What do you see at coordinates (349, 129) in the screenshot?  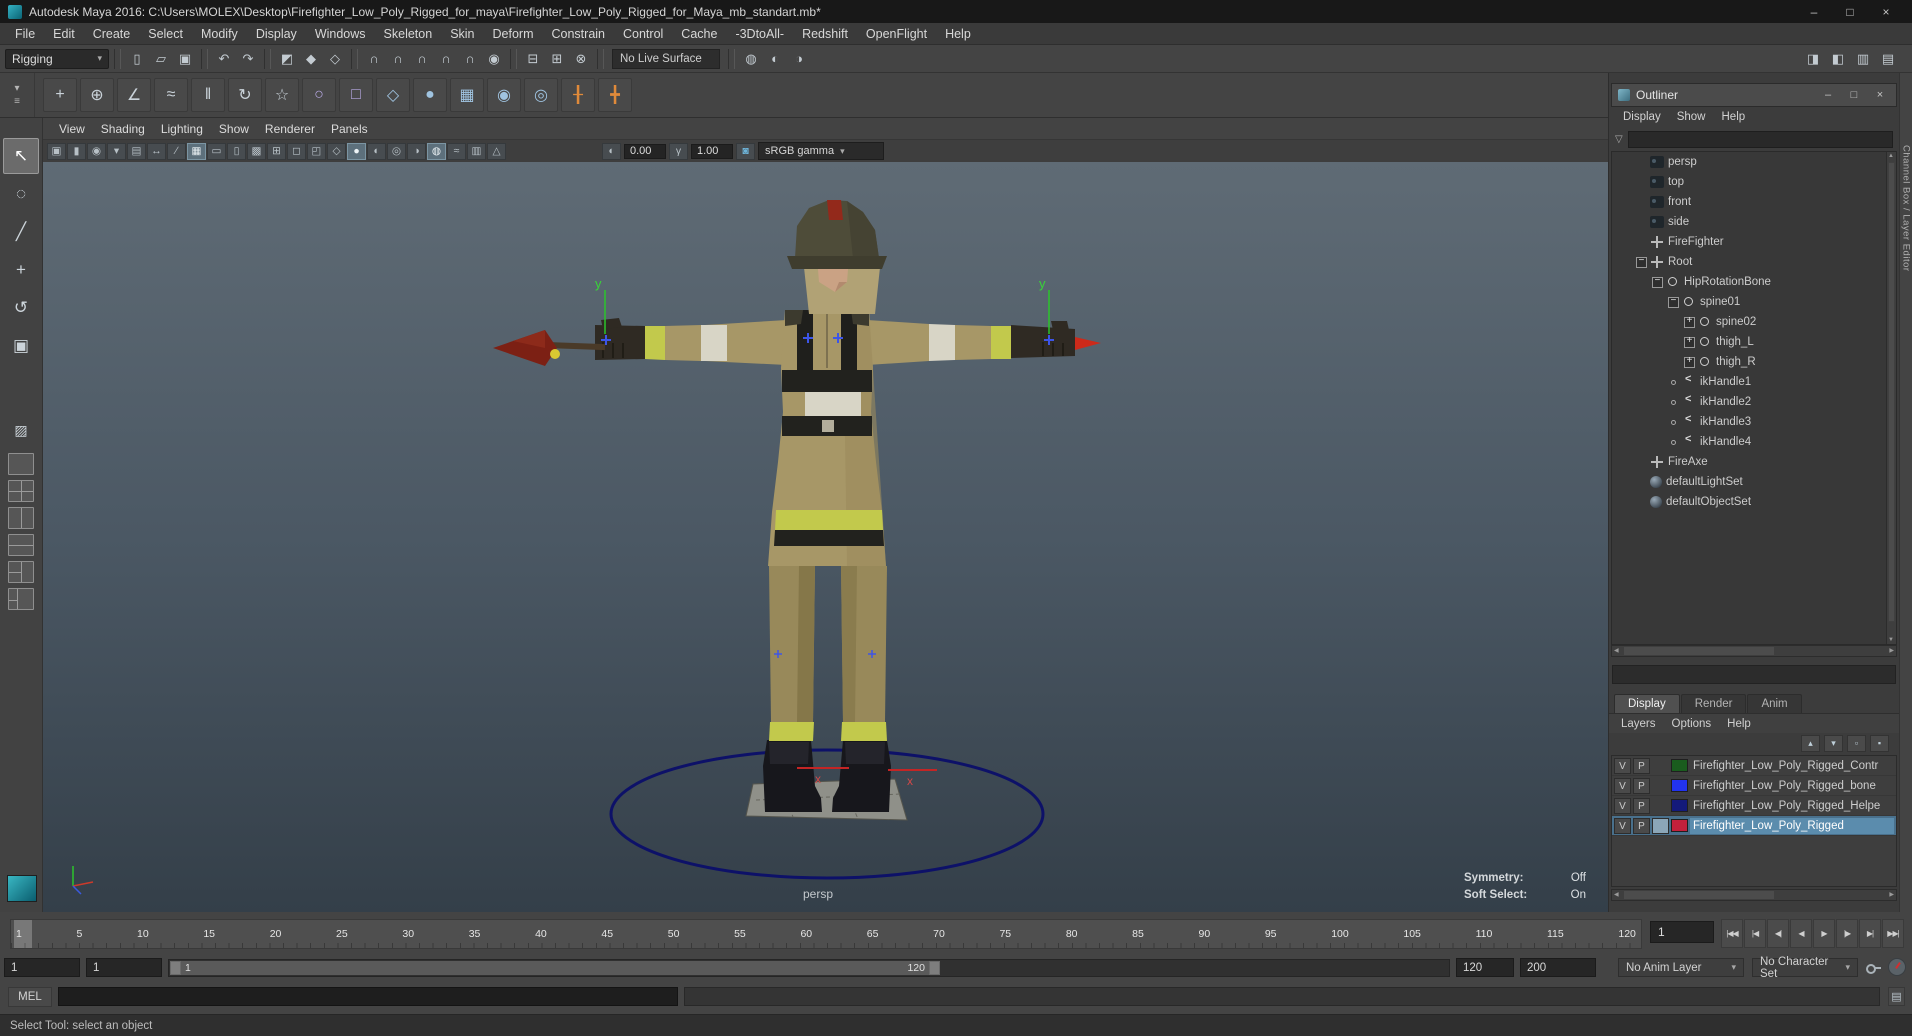 I see `panel-menu-item: Panels` at bounding box center [349, 129].